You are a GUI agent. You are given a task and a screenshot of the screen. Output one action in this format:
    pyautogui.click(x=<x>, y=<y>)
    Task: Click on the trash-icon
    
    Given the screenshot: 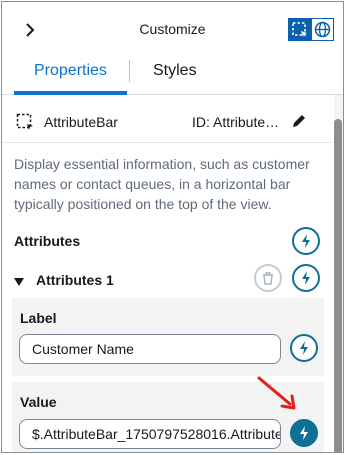 What is the action you would take?
    pyautogui.click(x=268, y=278)
    